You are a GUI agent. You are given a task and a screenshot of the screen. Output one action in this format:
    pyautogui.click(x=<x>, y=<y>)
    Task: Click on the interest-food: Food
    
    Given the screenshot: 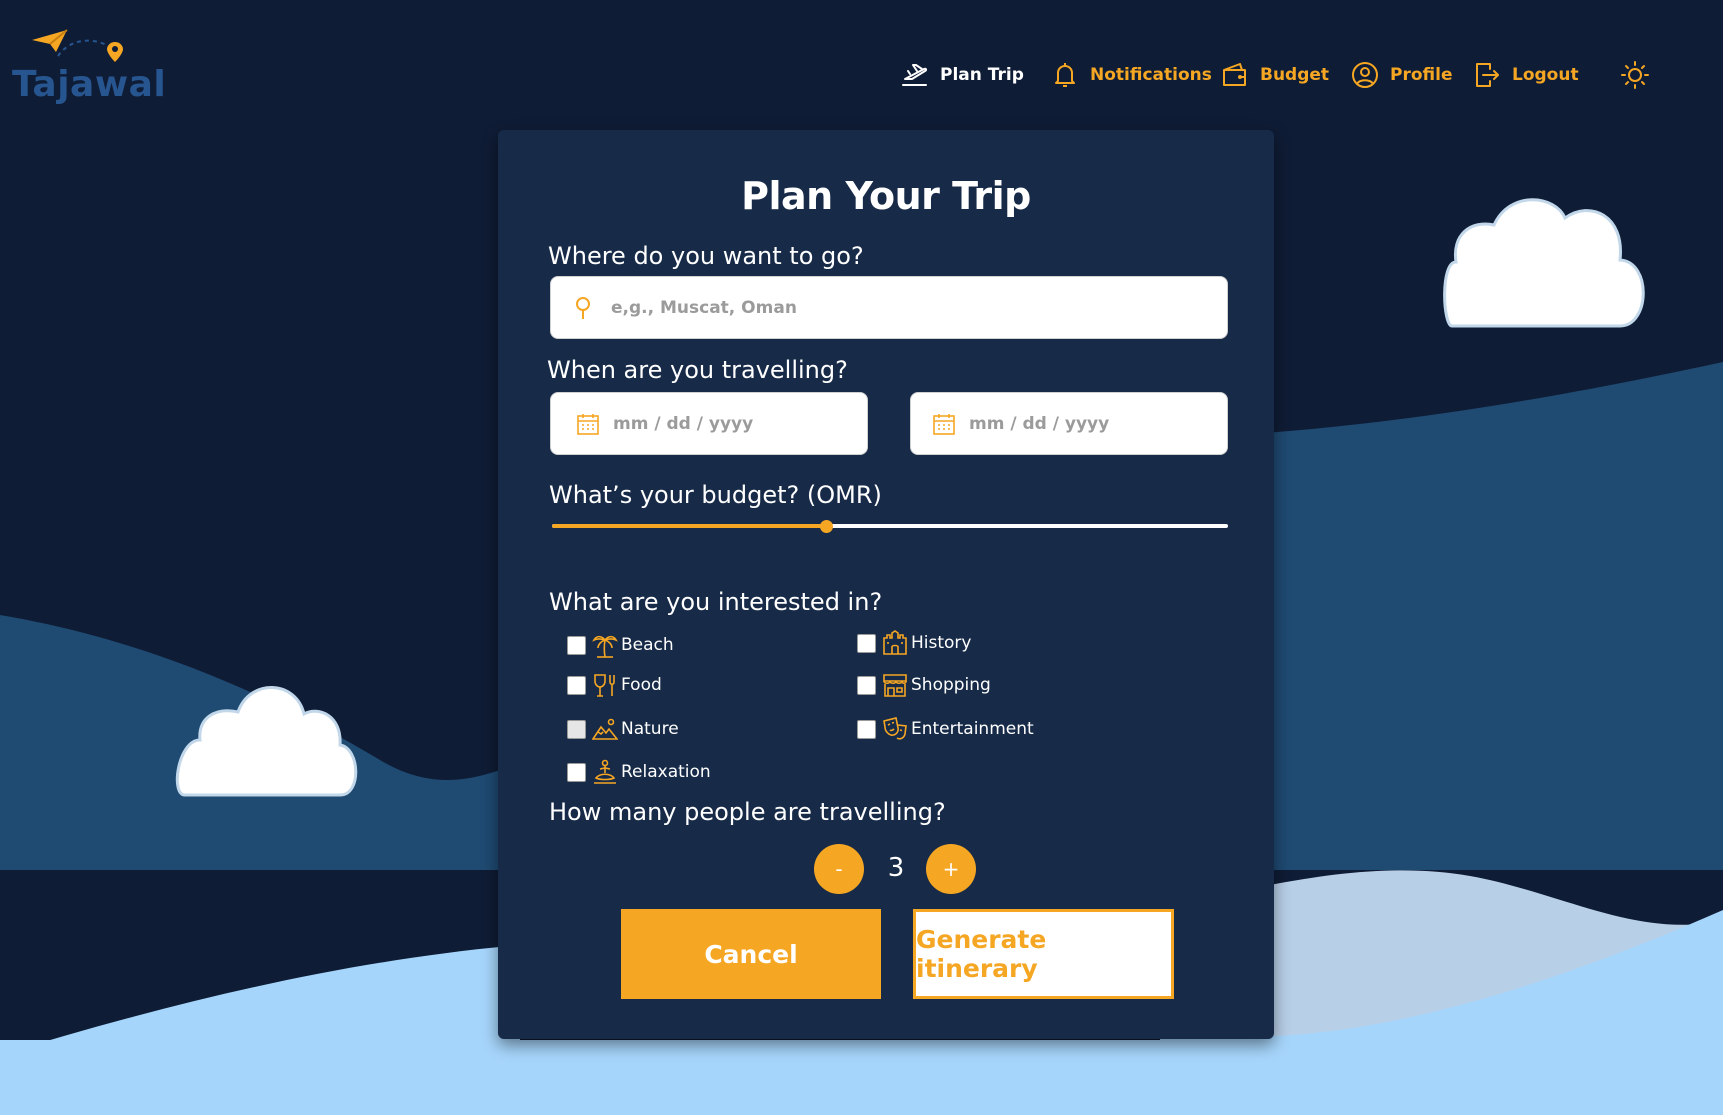 What is the action you would take?
    pyautogui.click(x=614, y=685)
    